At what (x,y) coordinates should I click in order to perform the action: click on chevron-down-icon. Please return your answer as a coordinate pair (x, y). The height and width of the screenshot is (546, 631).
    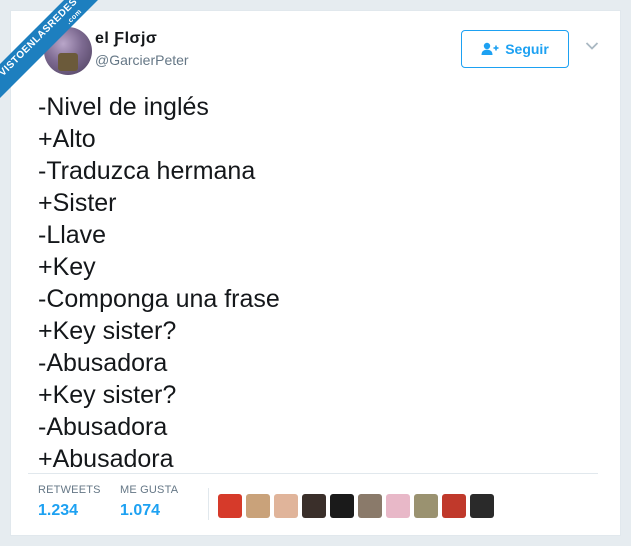
    Looking at the image, I should click on (592, 46).